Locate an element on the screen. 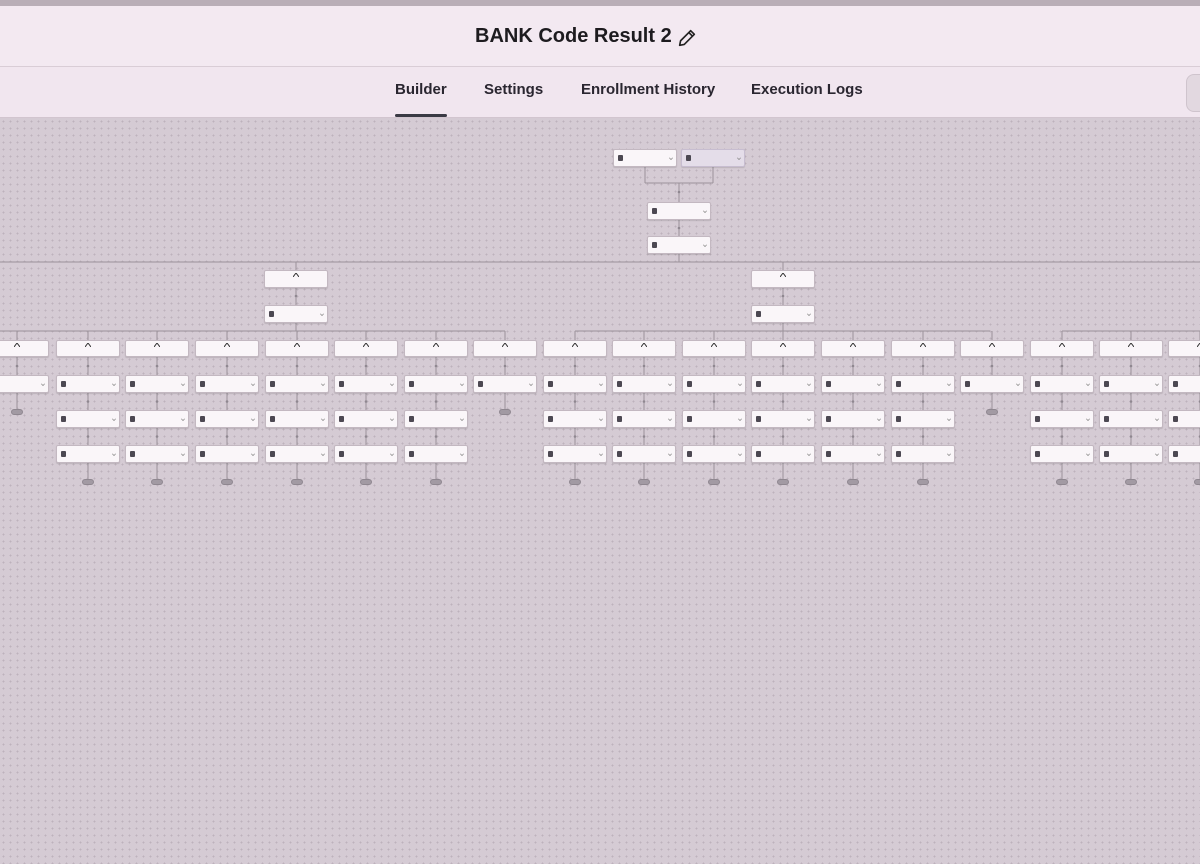 This screenshot has width=1200, height=864. tab-settings: Settings is located at coordinates (513, 89).